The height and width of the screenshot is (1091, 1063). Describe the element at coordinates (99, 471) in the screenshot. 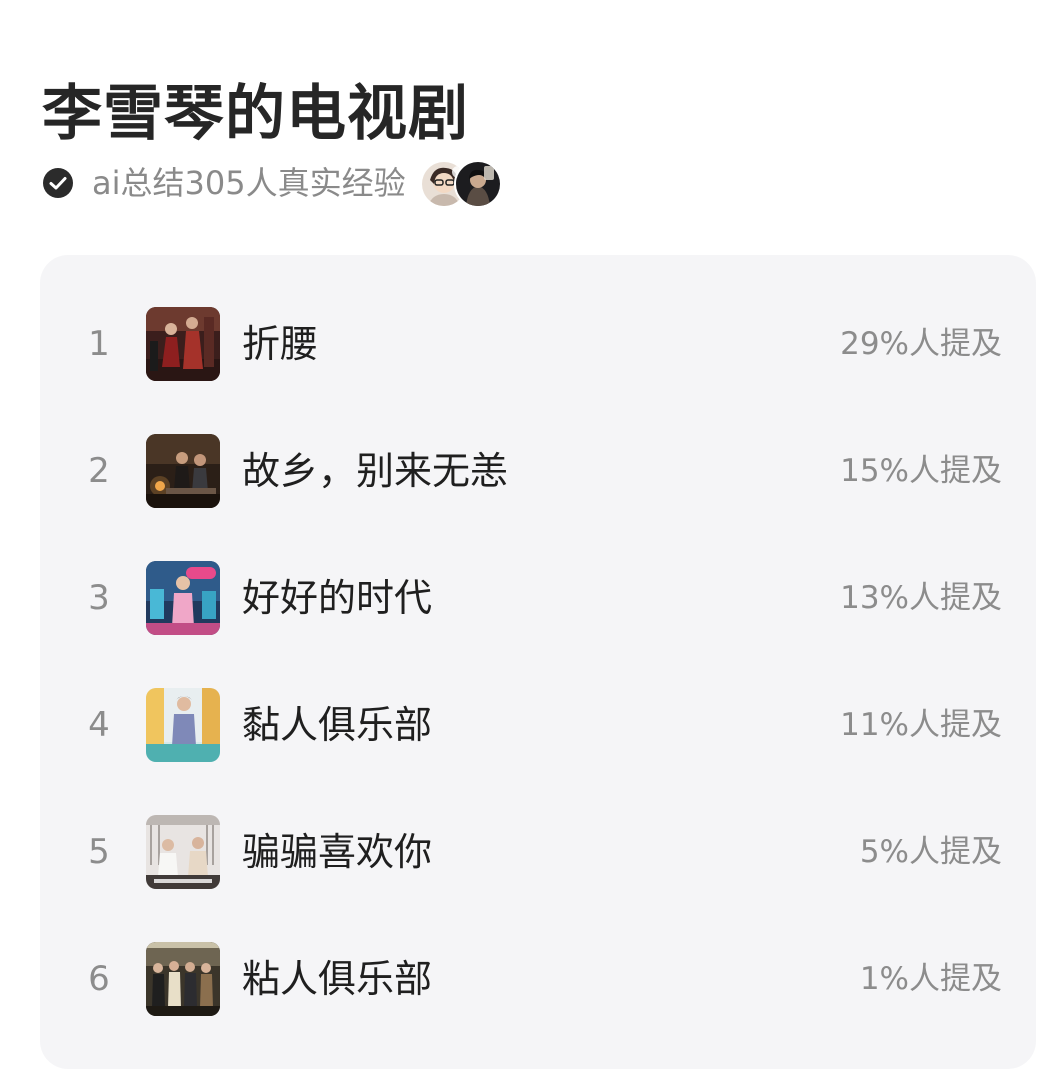

I see `rank-number: 2` at that location.